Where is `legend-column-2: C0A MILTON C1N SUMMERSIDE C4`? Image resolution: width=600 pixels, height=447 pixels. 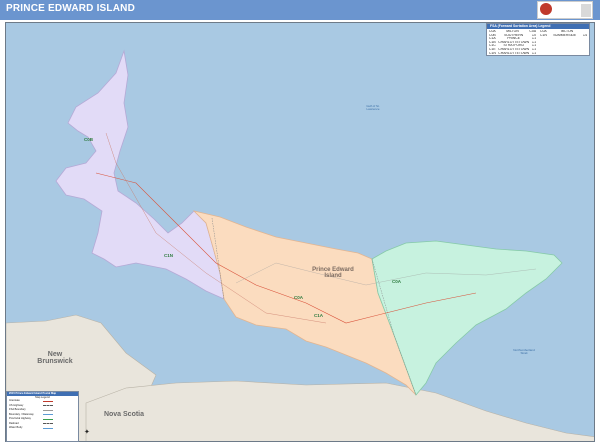
legend-column-2: C0A MILTON C1N SUMMERSIDE C4 is located at coordinates (563, 42).